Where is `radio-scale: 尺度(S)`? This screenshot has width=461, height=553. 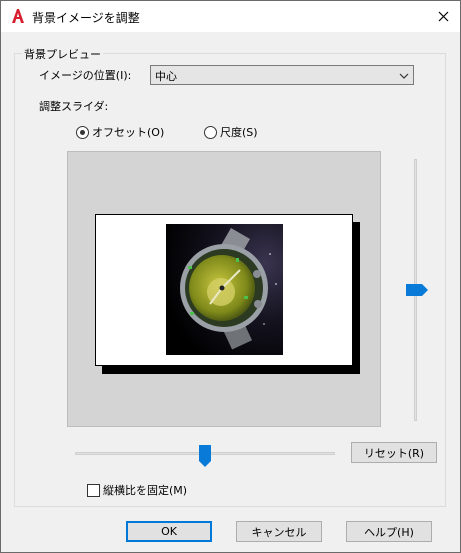
radio-scale: 尺度(S) is located at coordinates (231, 132).